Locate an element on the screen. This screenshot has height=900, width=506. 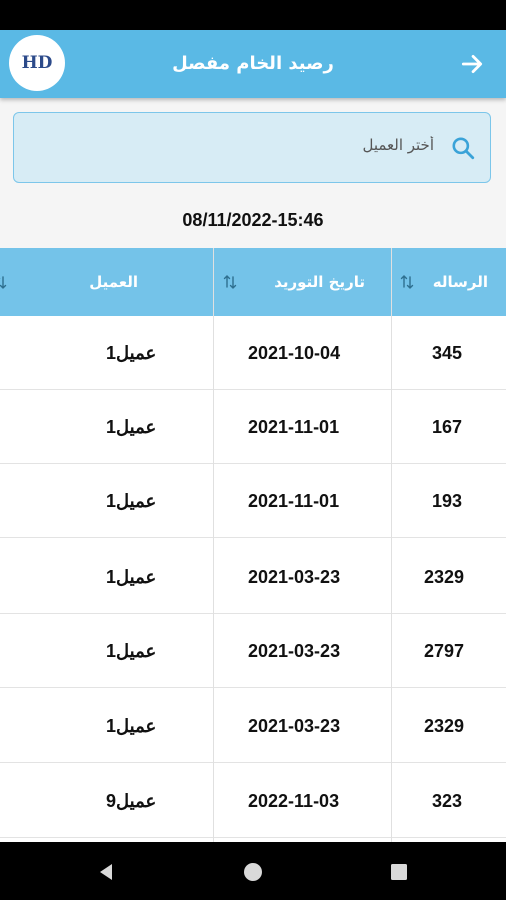
table-row: 345 2021-10-04 عميل1 is located at coordinates (253, 353).